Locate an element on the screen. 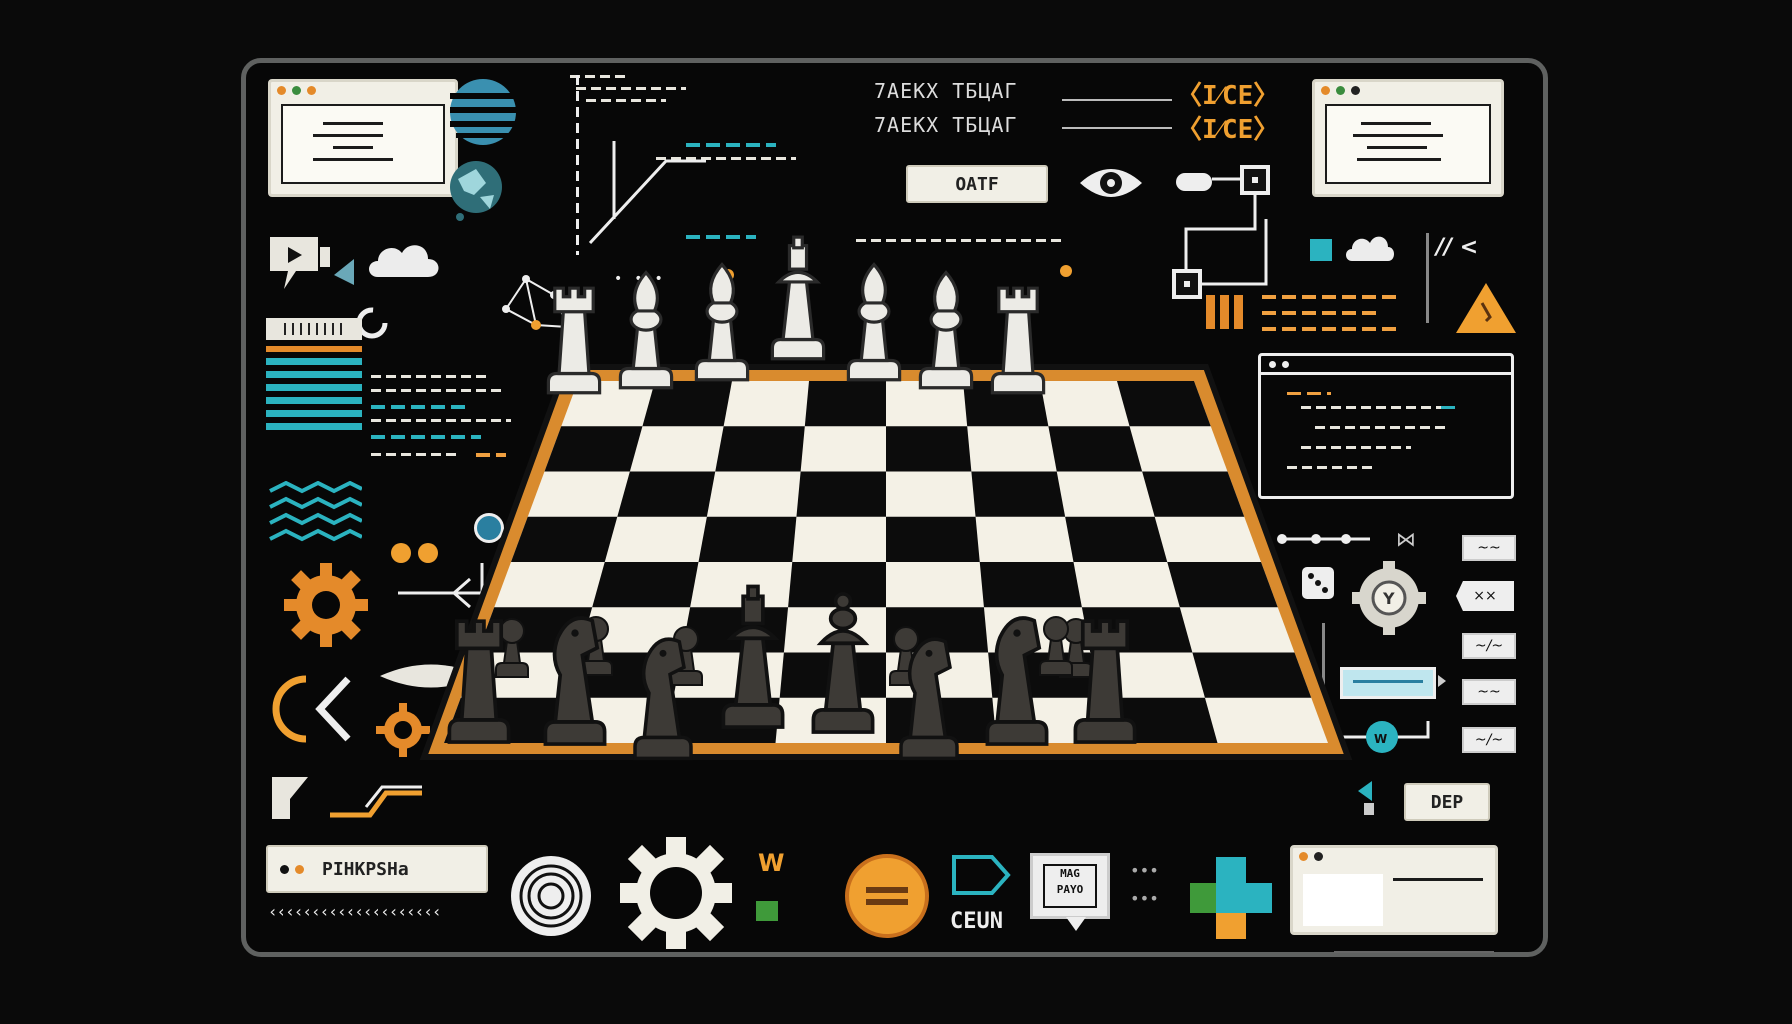  orange-code-label-1: 〈I⁄CE〉 is located at coordinates (1228, 96).